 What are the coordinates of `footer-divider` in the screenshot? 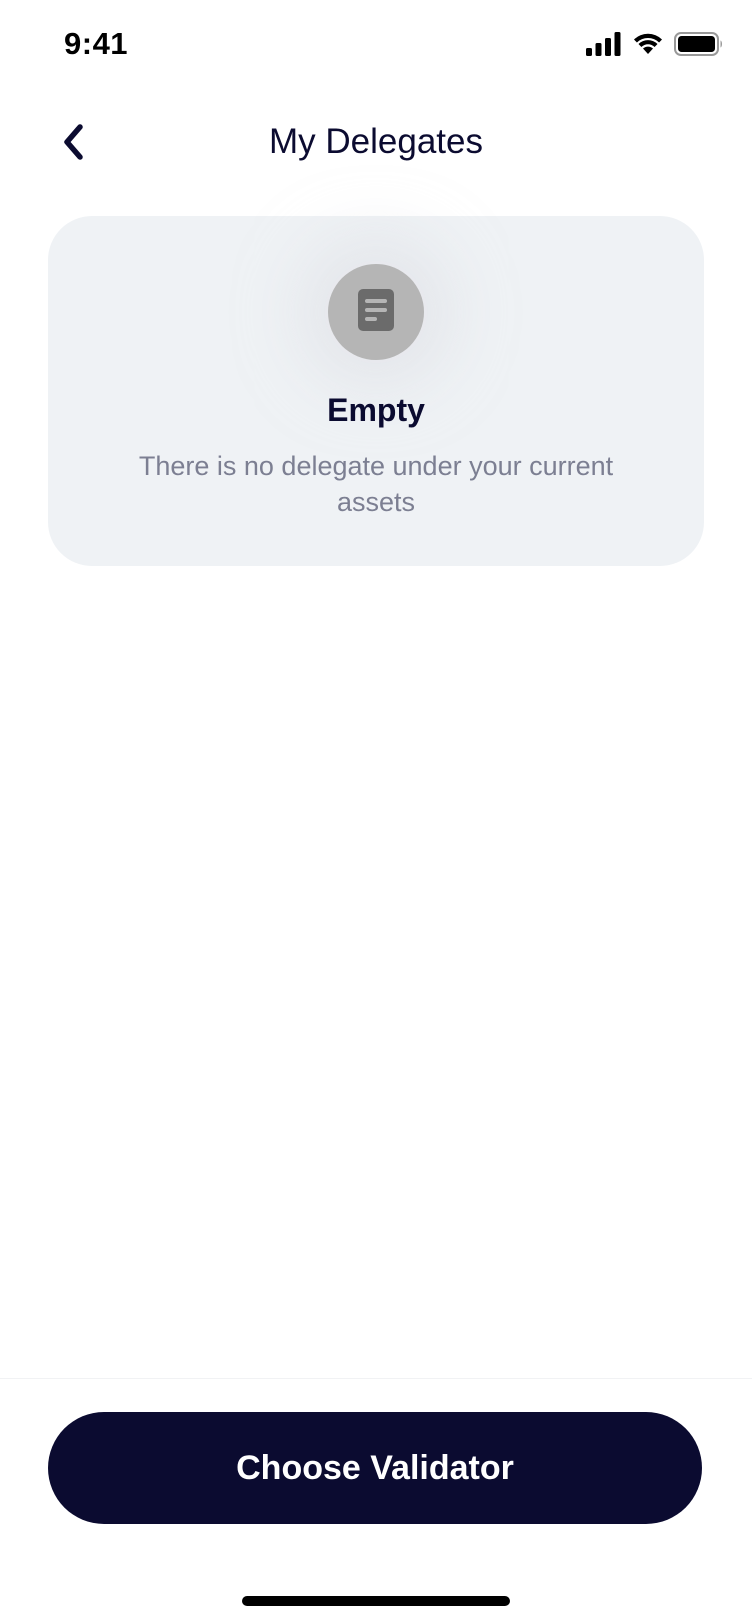 It's located at (376, 1378).